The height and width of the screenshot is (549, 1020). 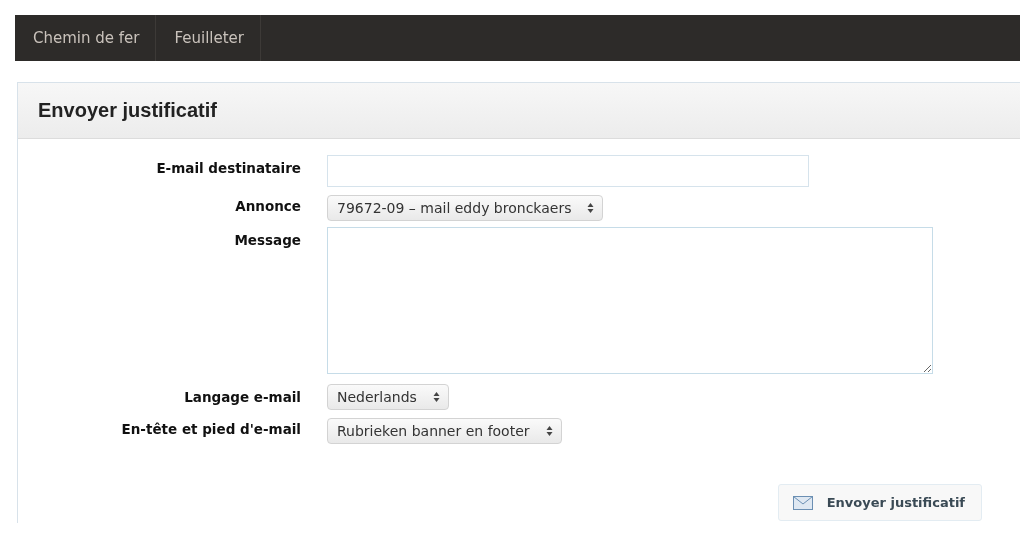 What do you see at coordinates (879, 502) in the screenshot?
I see `send-button: Envoyer justificatif` at bounding box center [879, 502].